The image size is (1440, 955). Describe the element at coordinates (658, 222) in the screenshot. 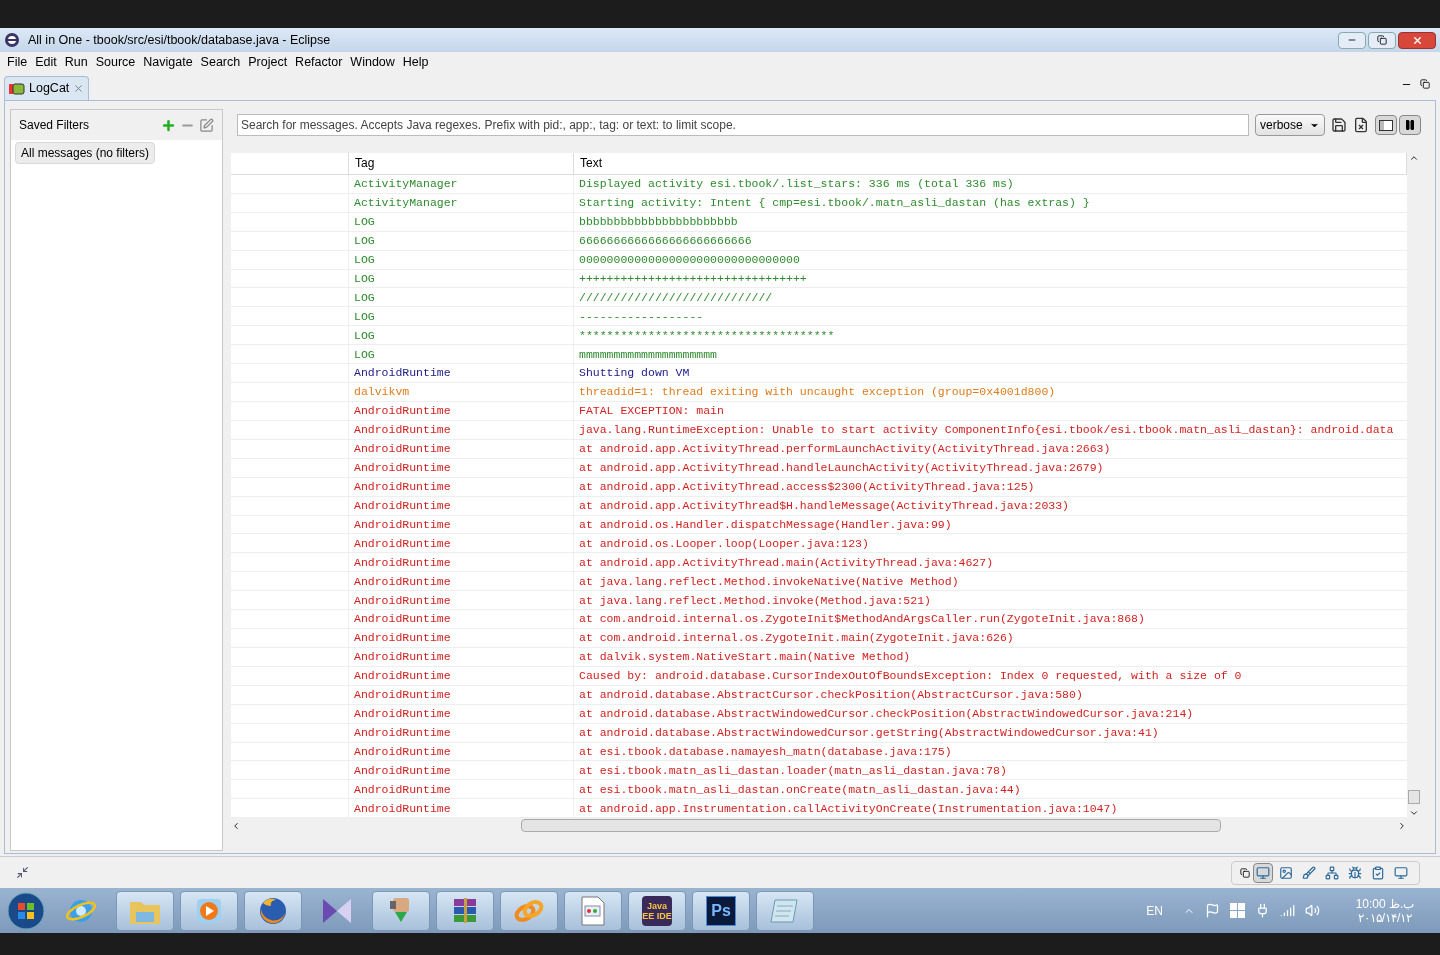

I see `log-message: bbbbbbbbbbbbbbbbbbbbbbb` at that location.